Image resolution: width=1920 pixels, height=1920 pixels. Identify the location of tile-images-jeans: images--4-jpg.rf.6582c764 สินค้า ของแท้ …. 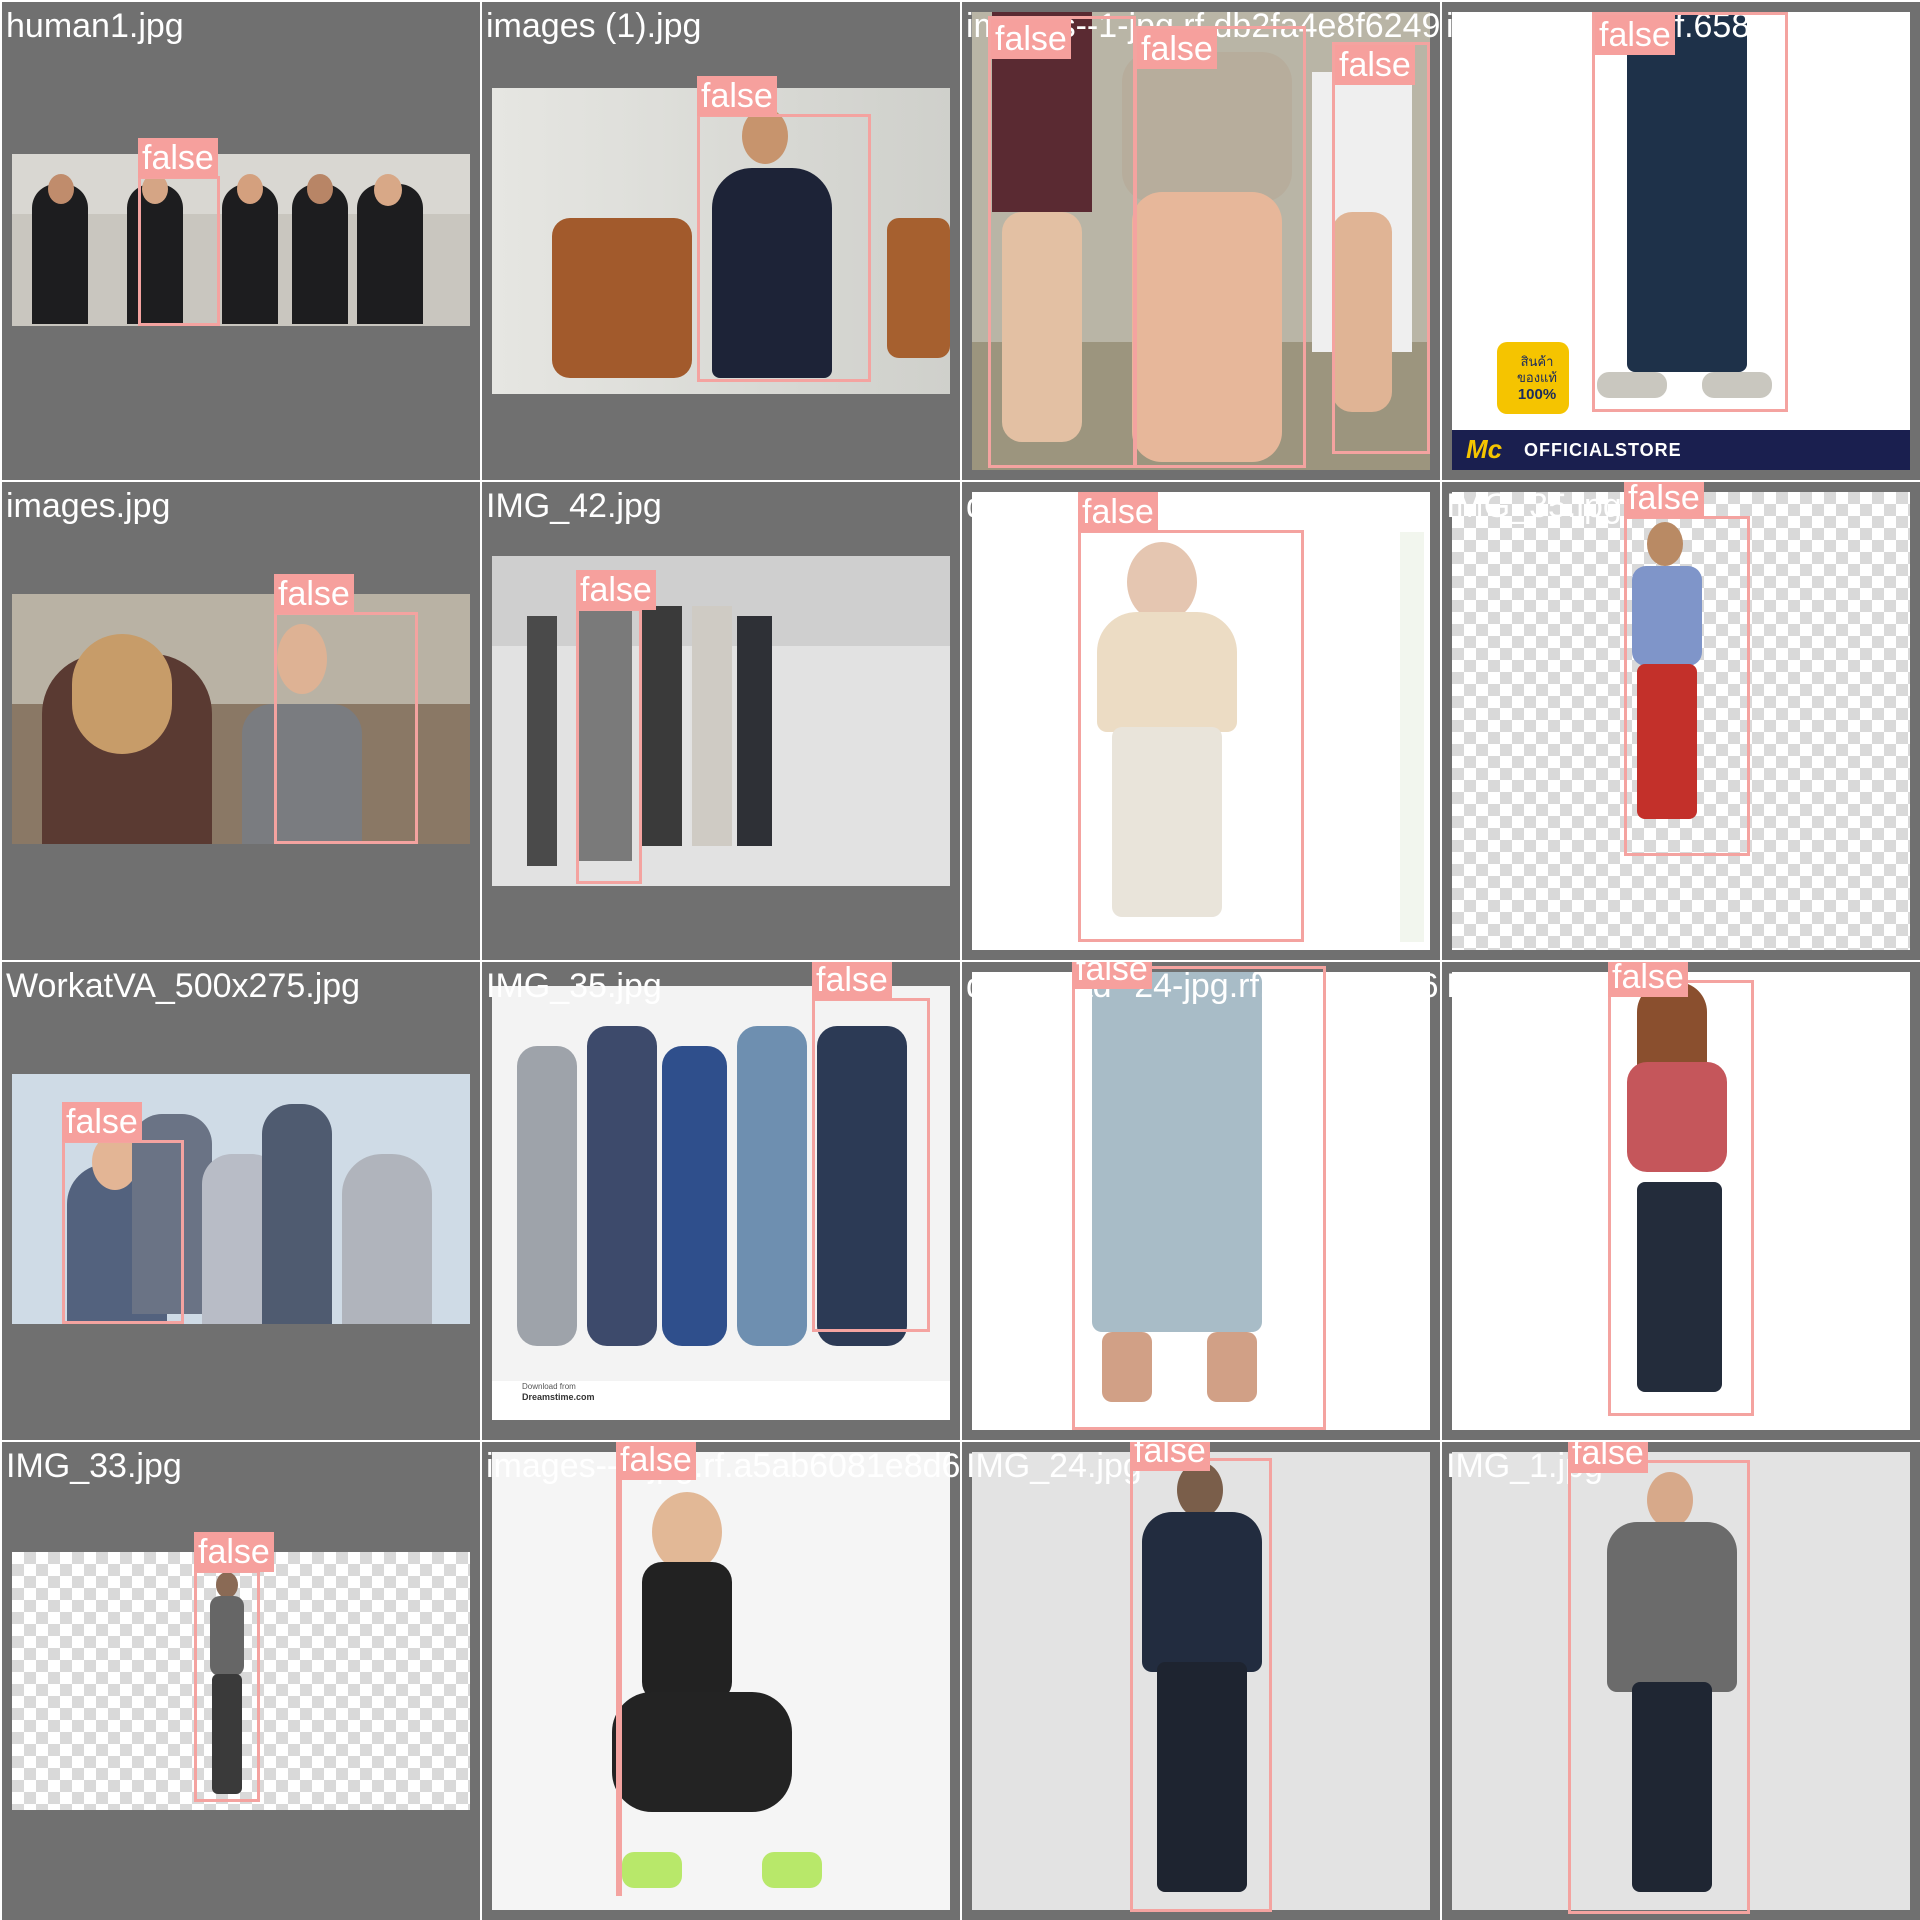
(1681, 241).